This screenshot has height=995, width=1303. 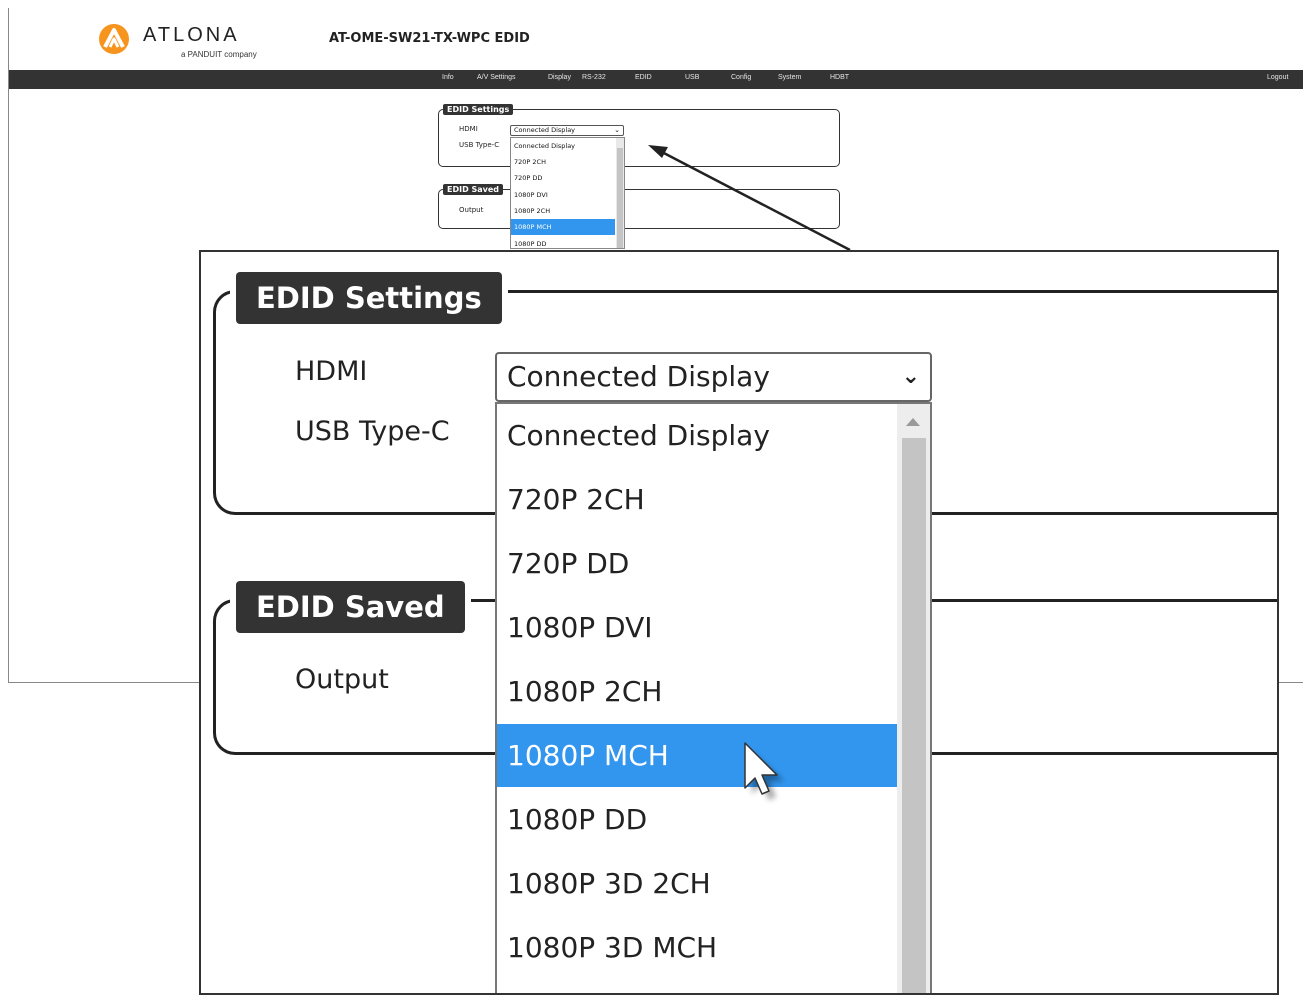 I want to click on mouse-pointer-icon, so click(x=764, y=771).